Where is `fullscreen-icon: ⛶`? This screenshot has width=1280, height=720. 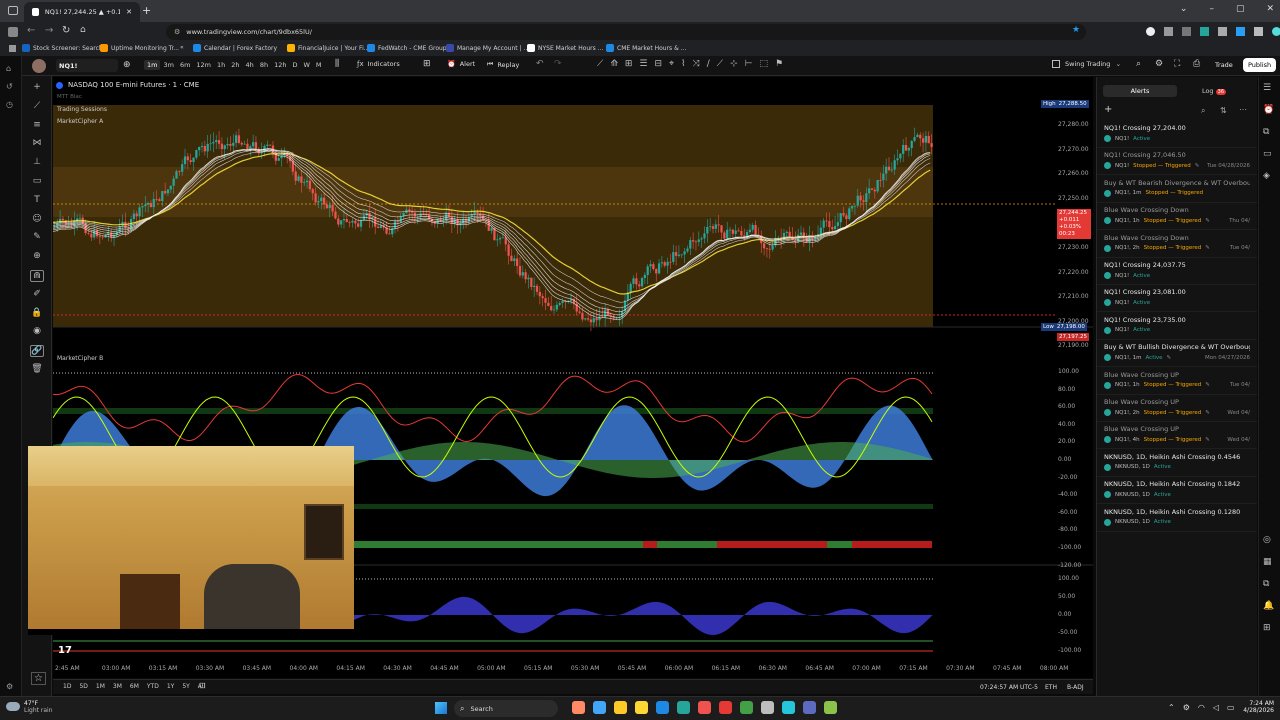 fullscreen-icon: ⛶ is located at coordinates (1177, 64).